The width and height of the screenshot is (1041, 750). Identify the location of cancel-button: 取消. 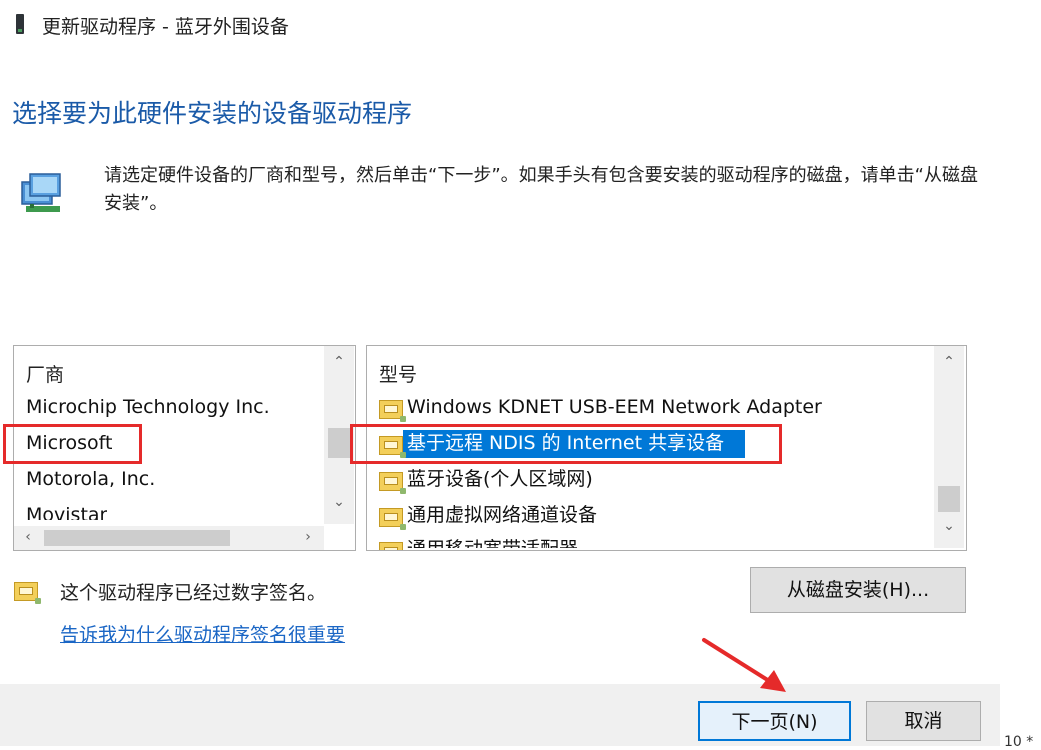
(923, 721).